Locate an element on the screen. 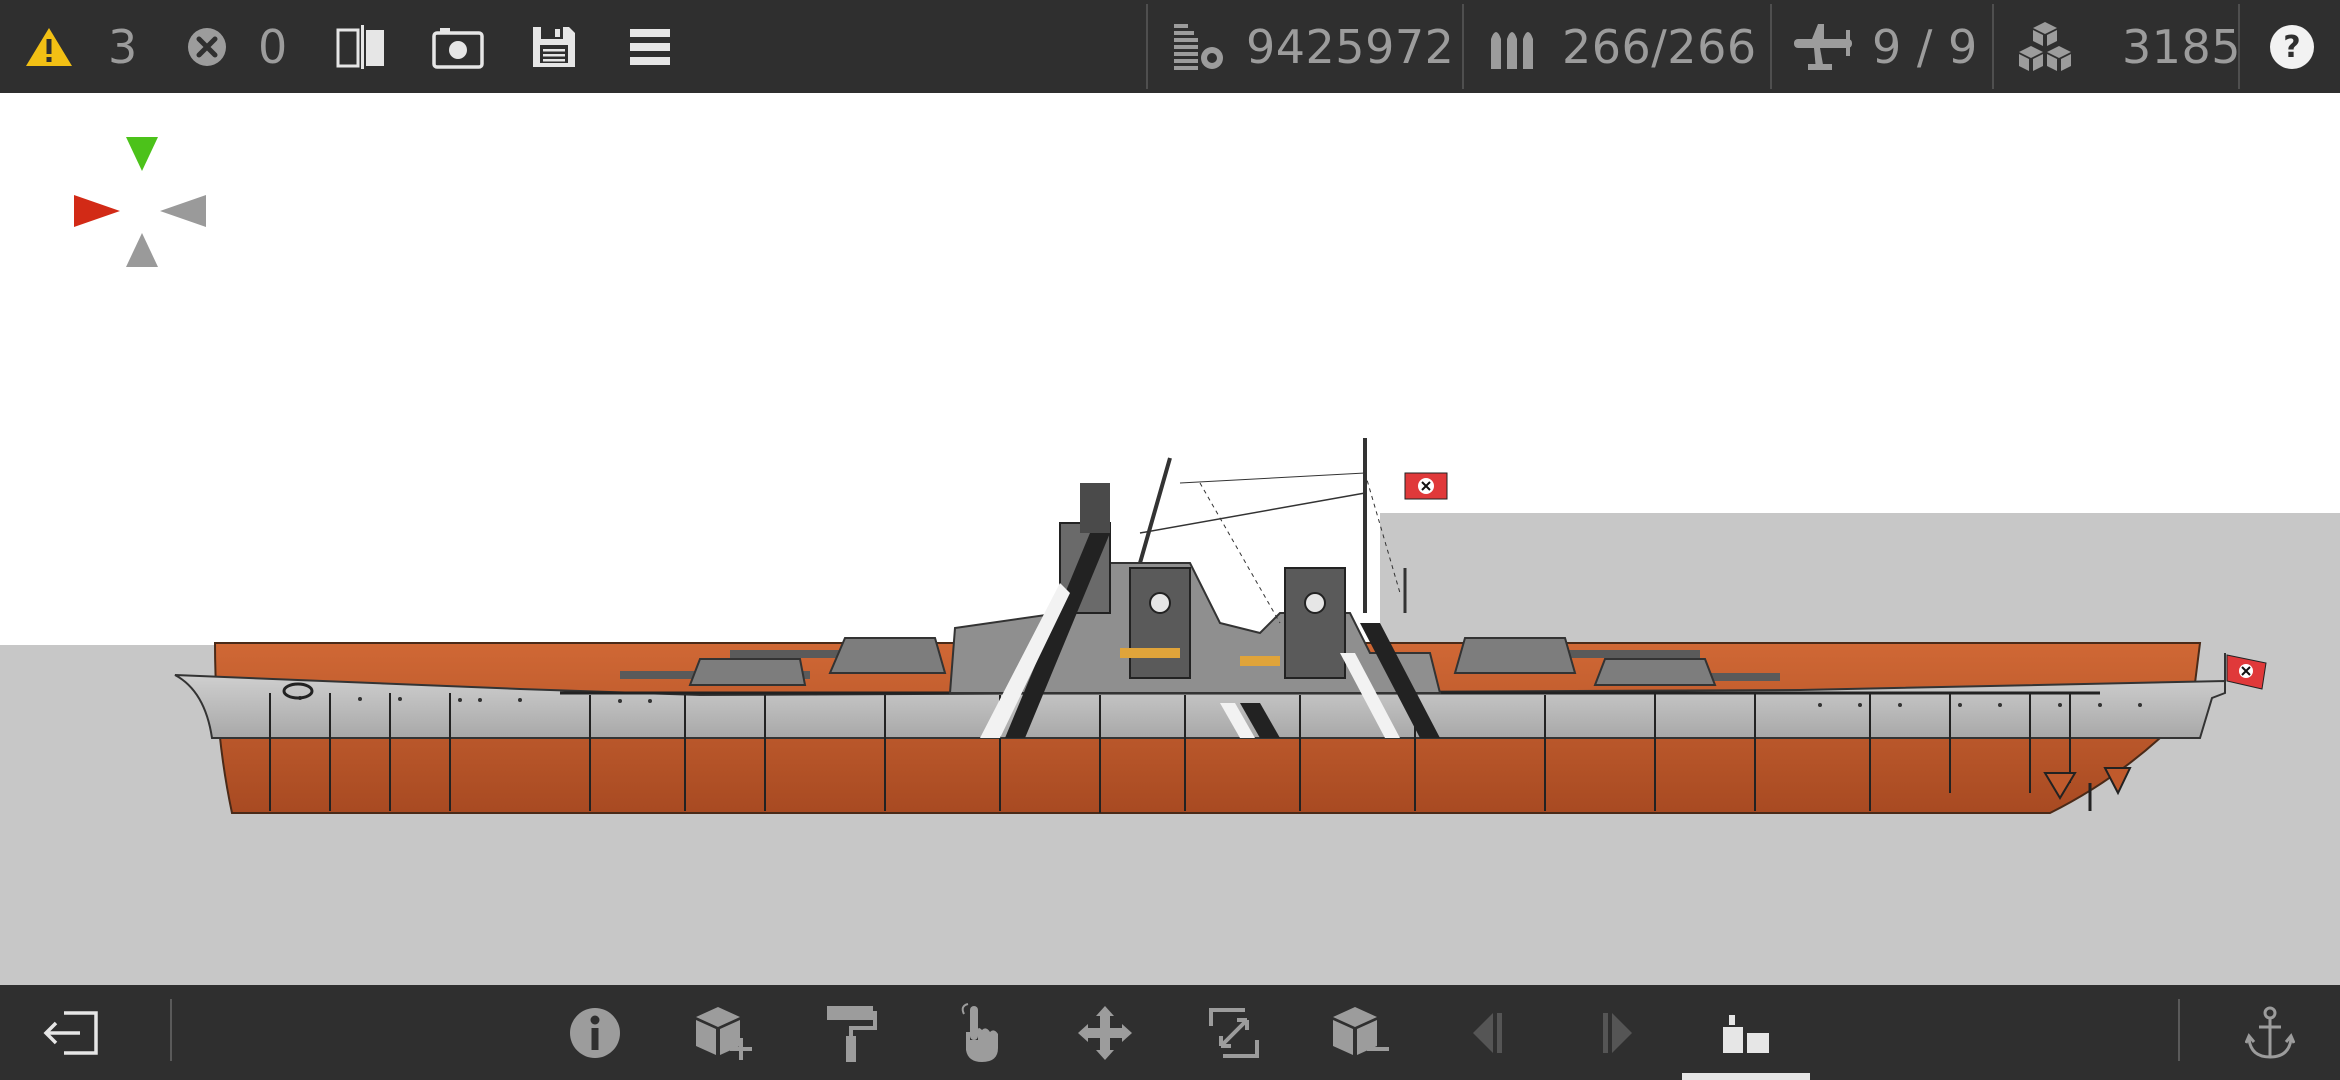  warnings-indicator: 3 is located at coordinates (81, 46).